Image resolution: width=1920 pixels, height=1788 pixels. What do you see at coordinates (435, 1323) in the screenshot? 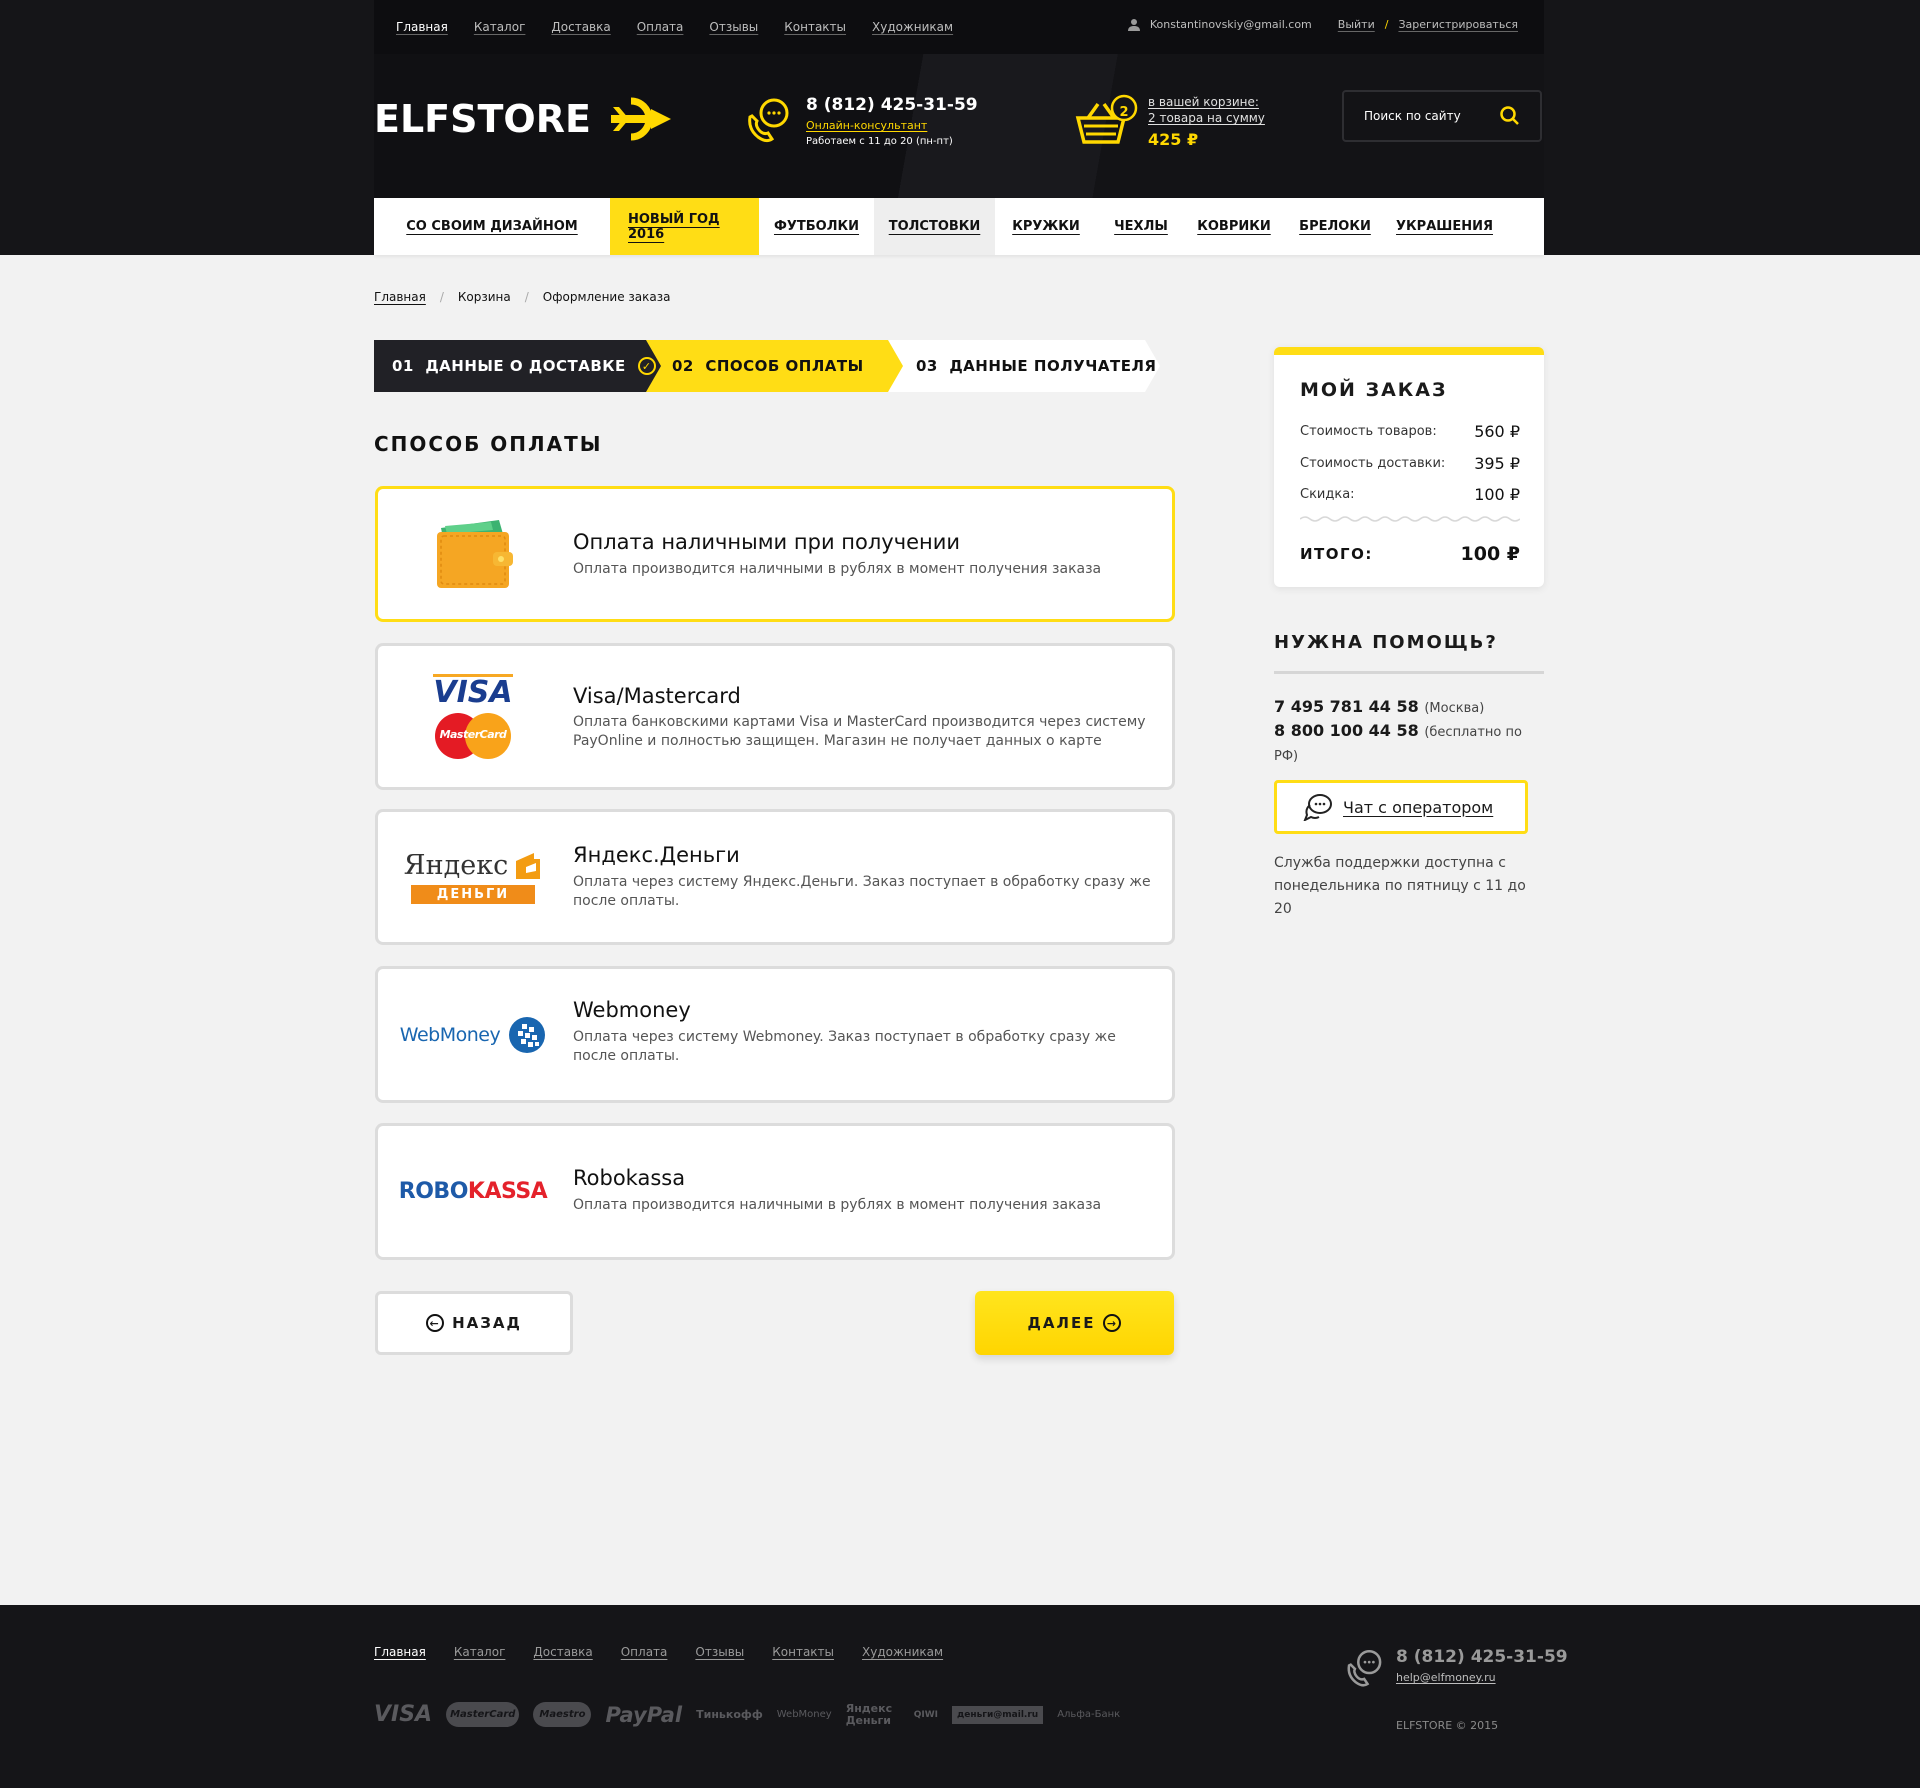
I see `arrow-left-icon: ←` at bounding box center [435, 1323].